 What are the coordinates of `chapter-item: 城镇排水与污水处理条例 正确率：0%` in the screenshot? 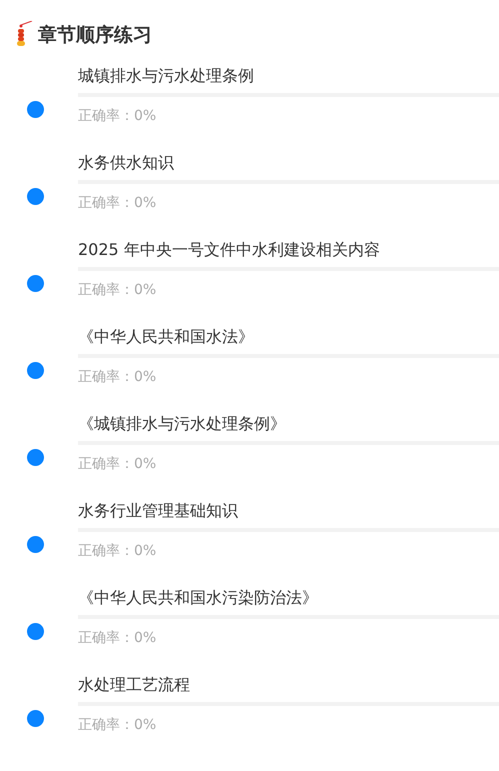 It's located at (249, 105).